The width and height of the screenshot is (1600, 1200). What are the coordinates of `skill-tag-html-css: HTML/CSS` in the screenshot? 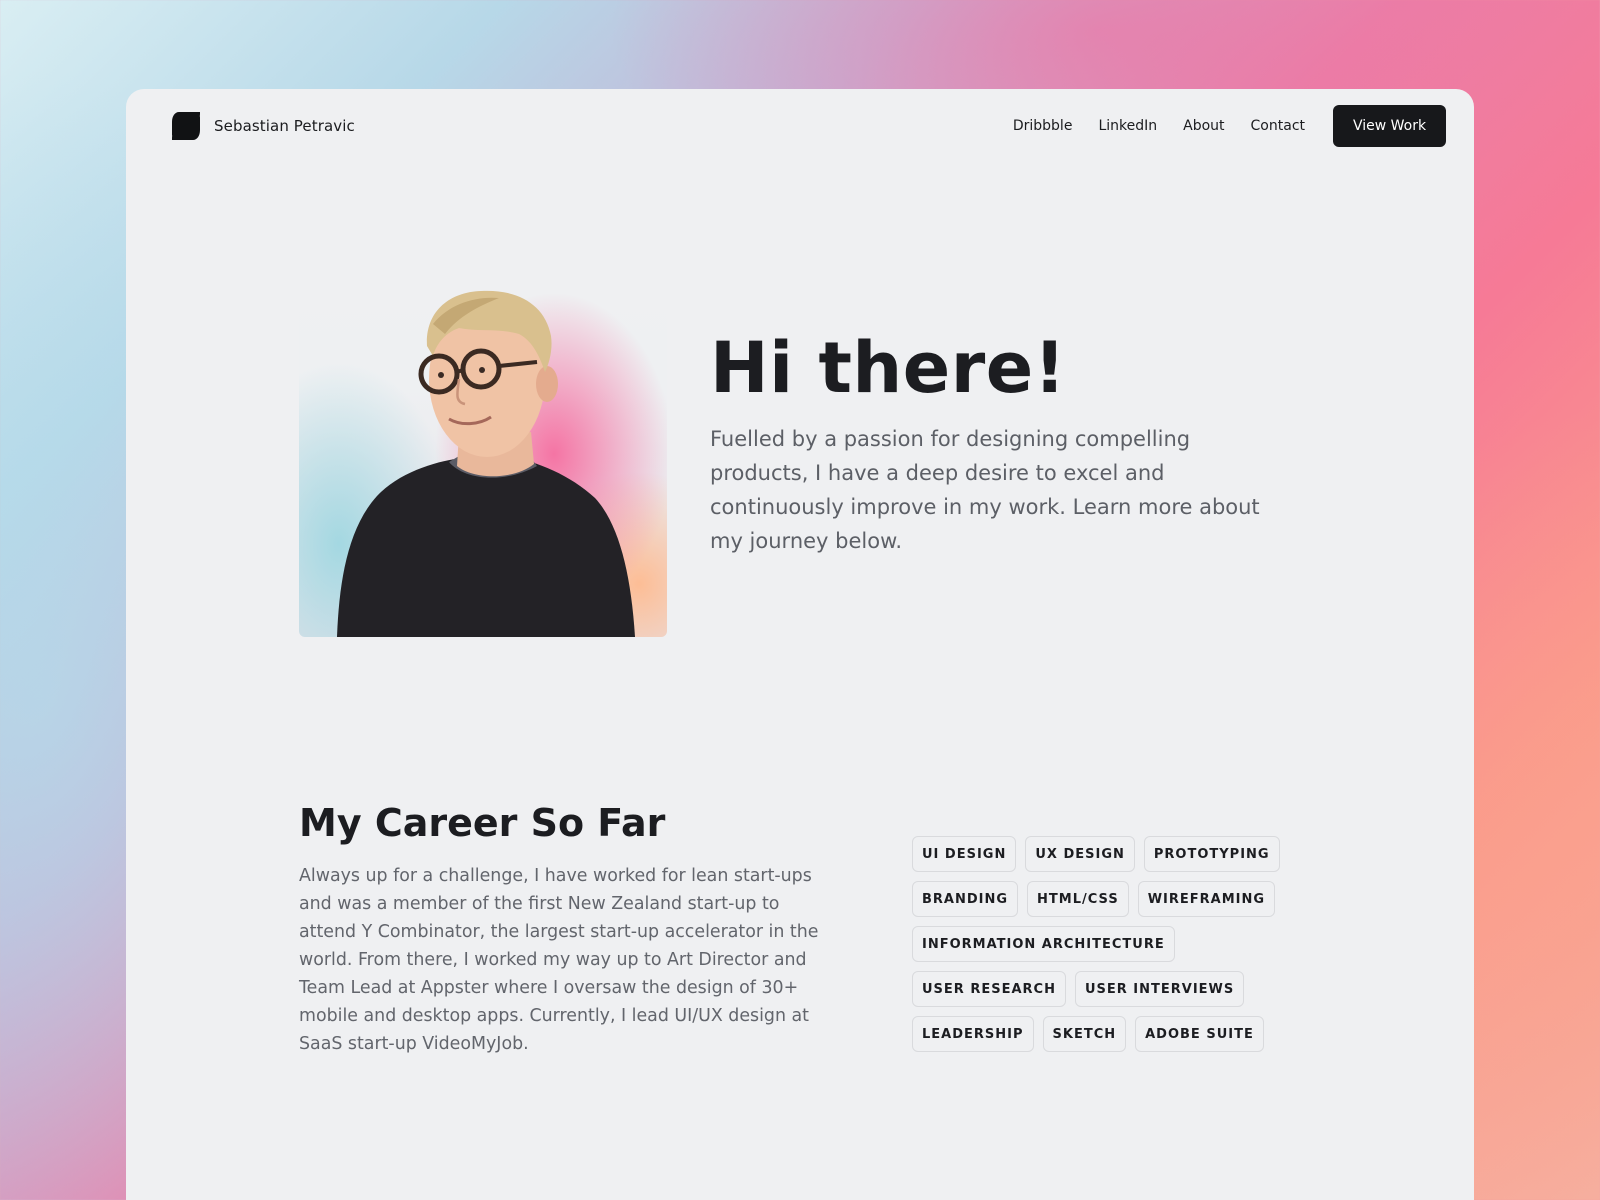 It's located at (1078, 899).